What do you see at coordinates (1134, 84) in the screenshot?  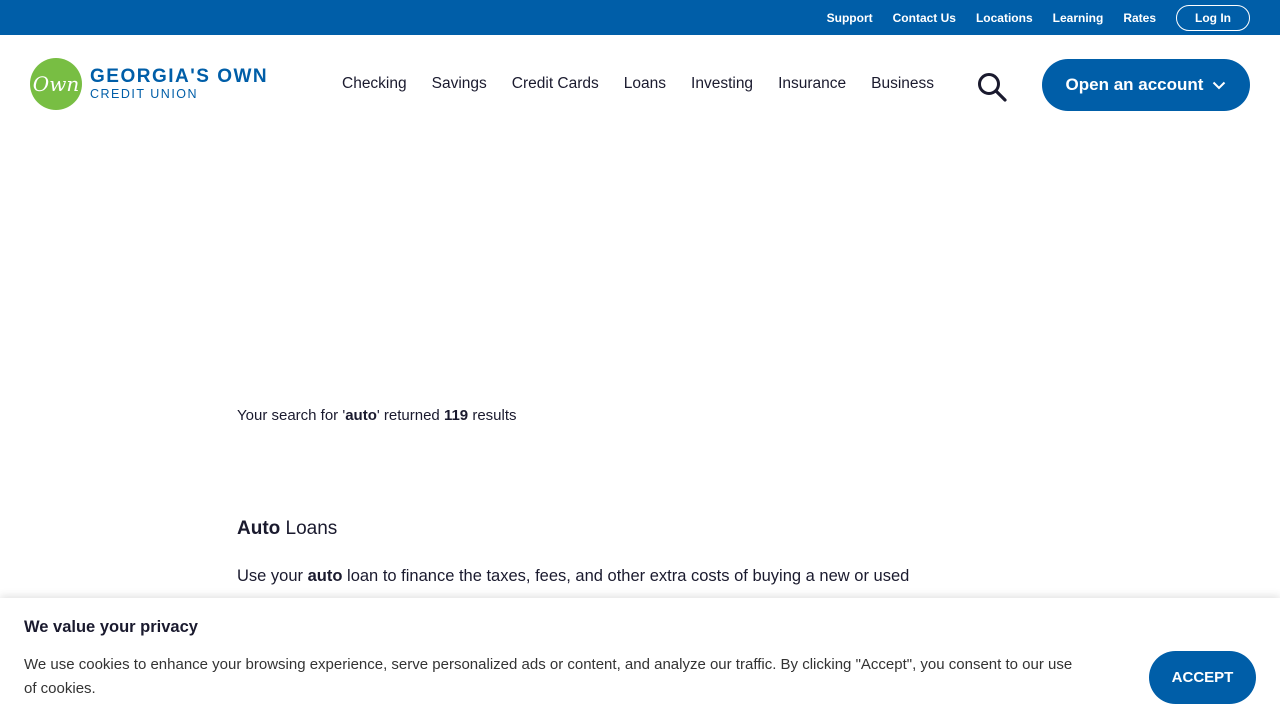 I see `open-account-label: Open an account` at bounding box center [1134, 84].